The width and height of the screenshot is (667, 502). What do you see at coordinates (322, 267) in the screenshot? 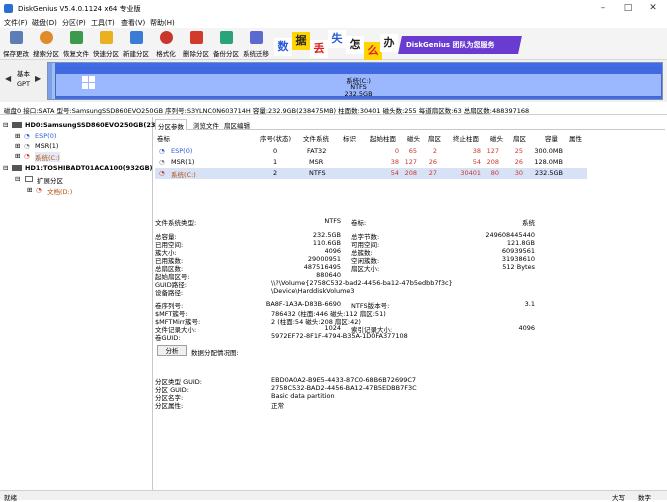
I see `sectors-value: 487516495` at bounding box center [322, 267].